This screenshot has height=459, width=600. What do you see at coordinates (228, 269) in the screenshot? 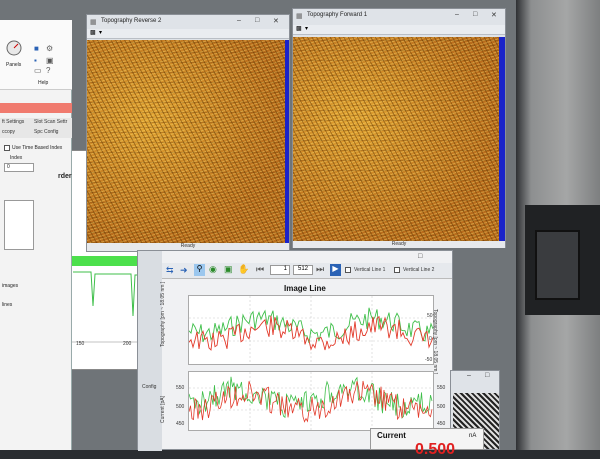
I see `image-icon: ▣` at bounding box center [228, 269].